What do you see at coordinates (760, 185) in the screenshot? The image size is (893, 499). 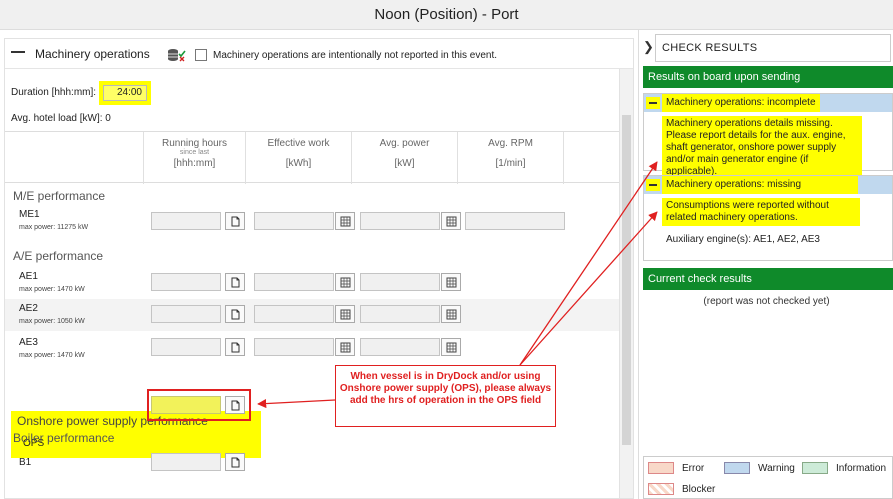 I see `result-card-title: Machinery operations: missing` at bounding box center [760, 185].